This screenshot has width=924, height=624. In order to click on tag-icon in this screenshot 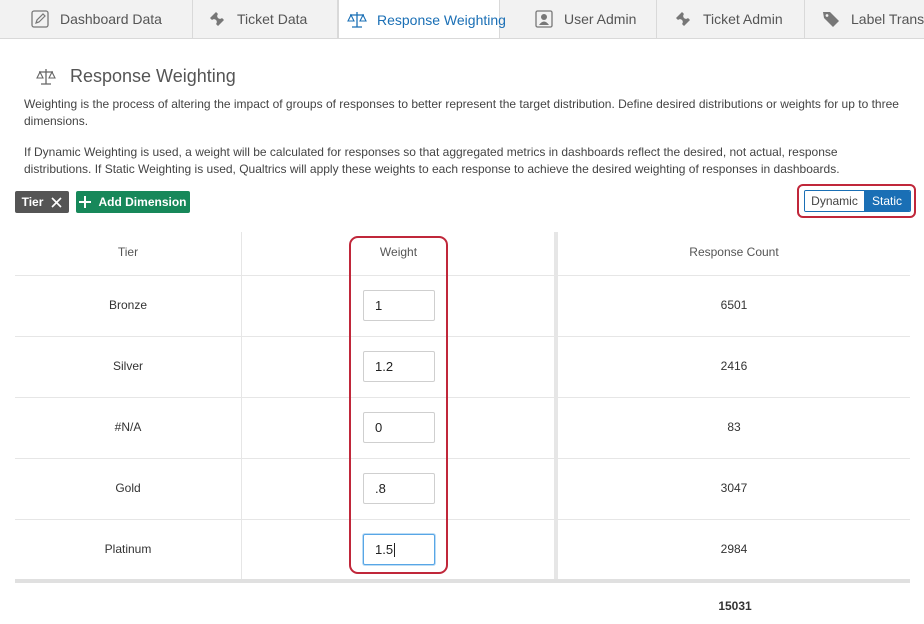, I will do `click(831, 19)`.